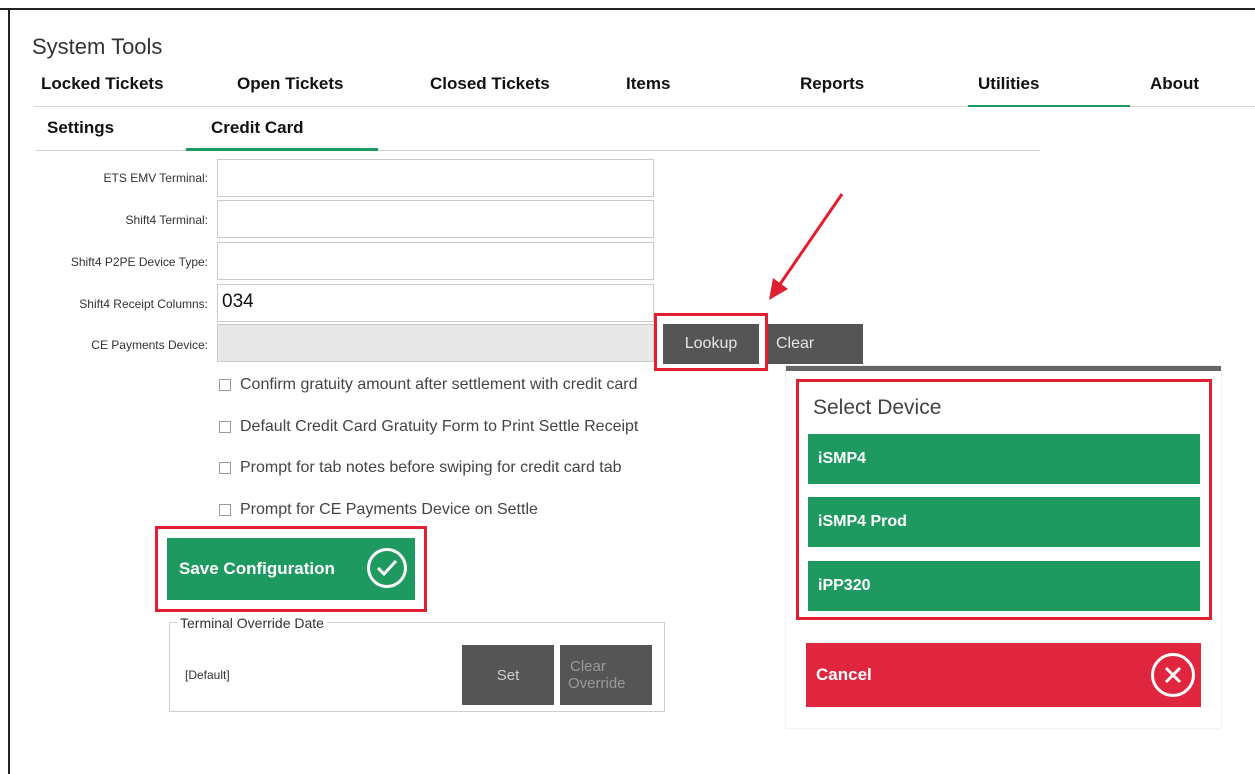  Describe the element at coordinates (290, 84) in the screenshot. I see `tab-open-tickets: Open Tickets` at that location.